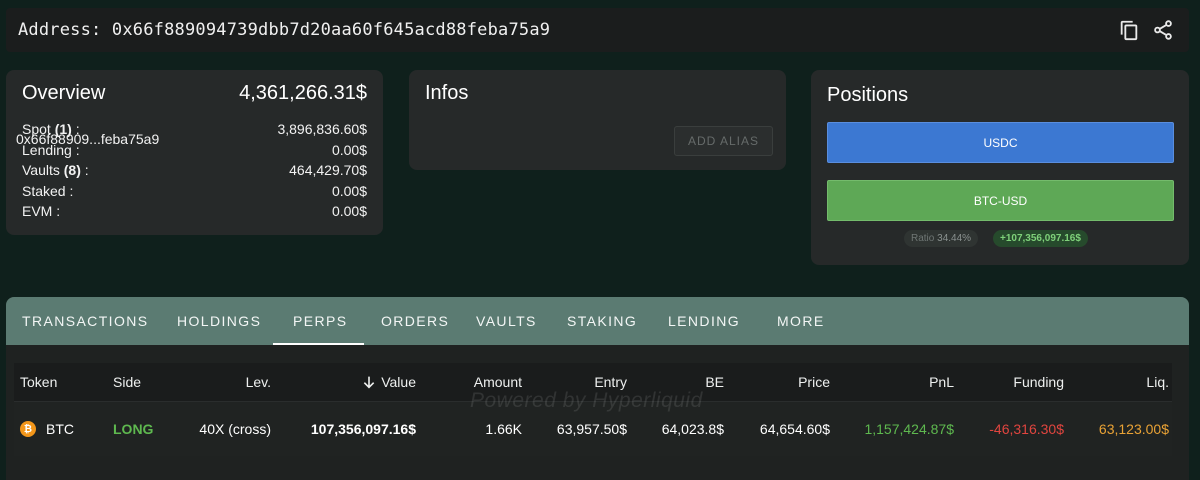 This screenshot has width=1200, height=480. Describe the element at coordinates (194, 211) in the screenshot. I see `overview-row-evm: EVM : 0.00$` at that location.